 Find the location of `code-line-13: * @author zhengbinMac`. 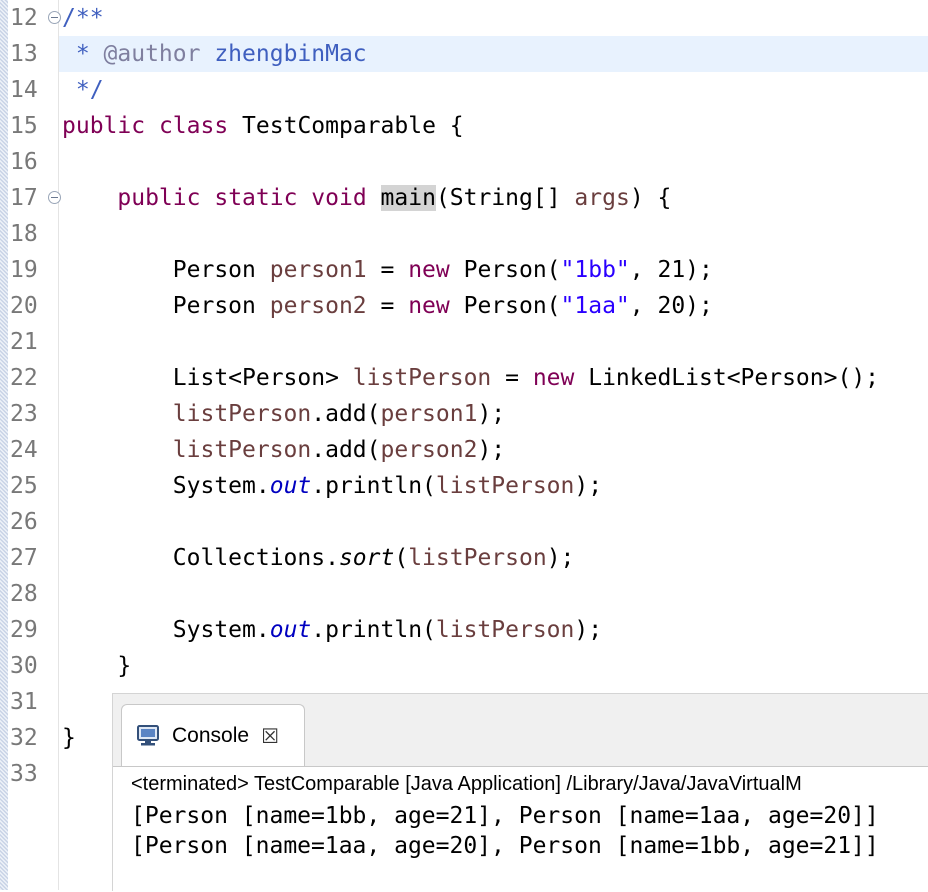

code-line-13: * @author zhengbinMac is located at coordinates (214, 54).